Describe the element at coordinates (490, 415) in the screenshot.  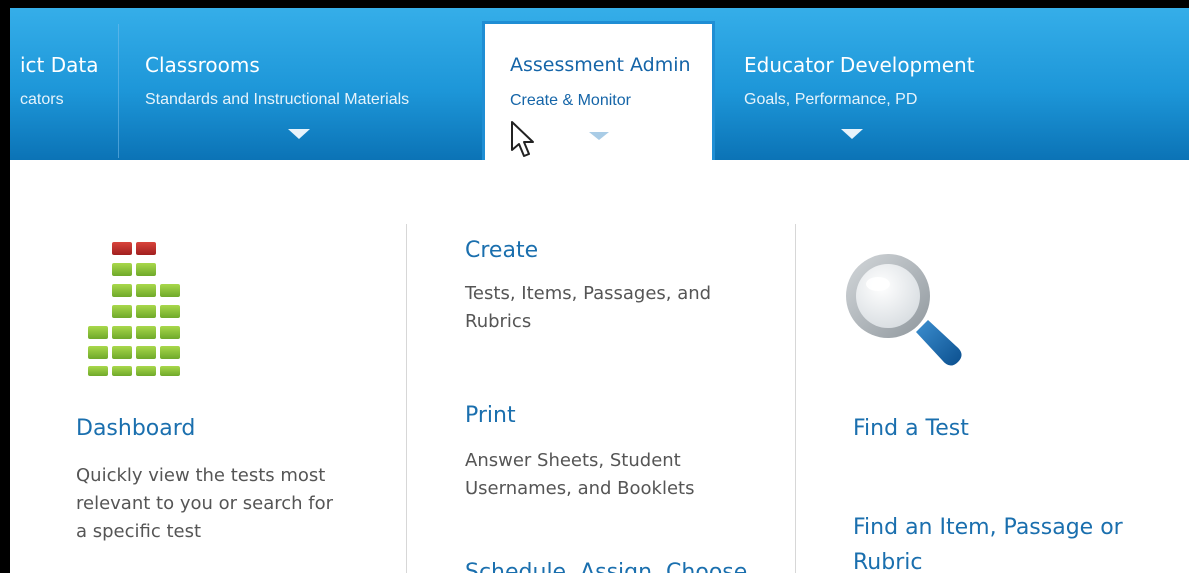
I see `print-link: Print` at that location.